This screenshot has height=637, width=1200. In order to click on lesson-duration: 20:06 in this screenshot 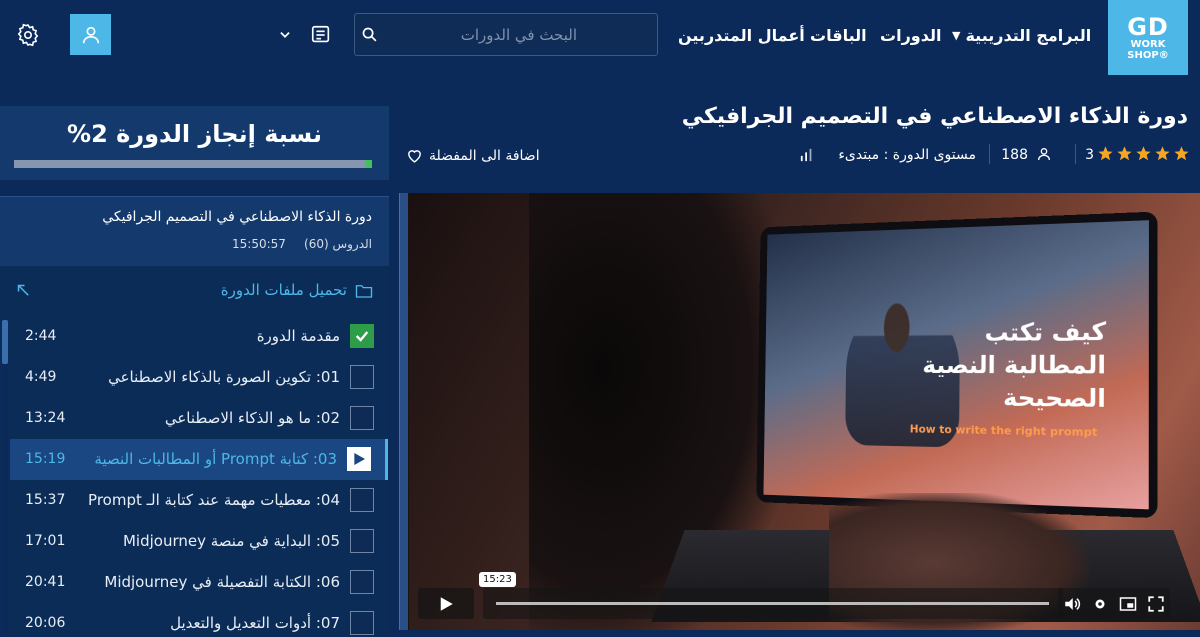, I will do `click(45, 623)`.